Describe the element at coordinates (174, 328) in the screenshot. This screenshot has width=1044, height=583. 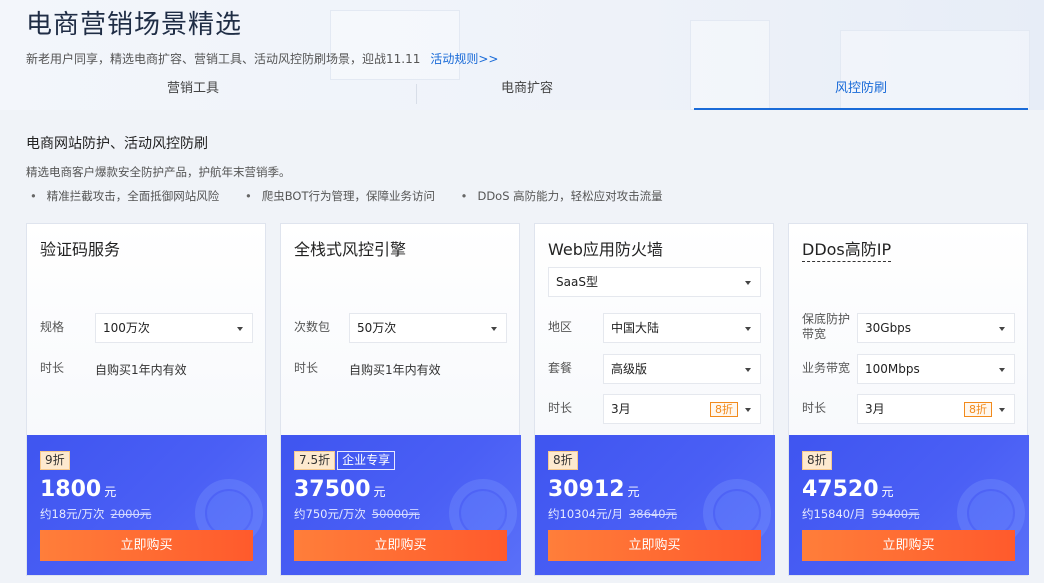
I see `spec-select: 100万次` at that location.